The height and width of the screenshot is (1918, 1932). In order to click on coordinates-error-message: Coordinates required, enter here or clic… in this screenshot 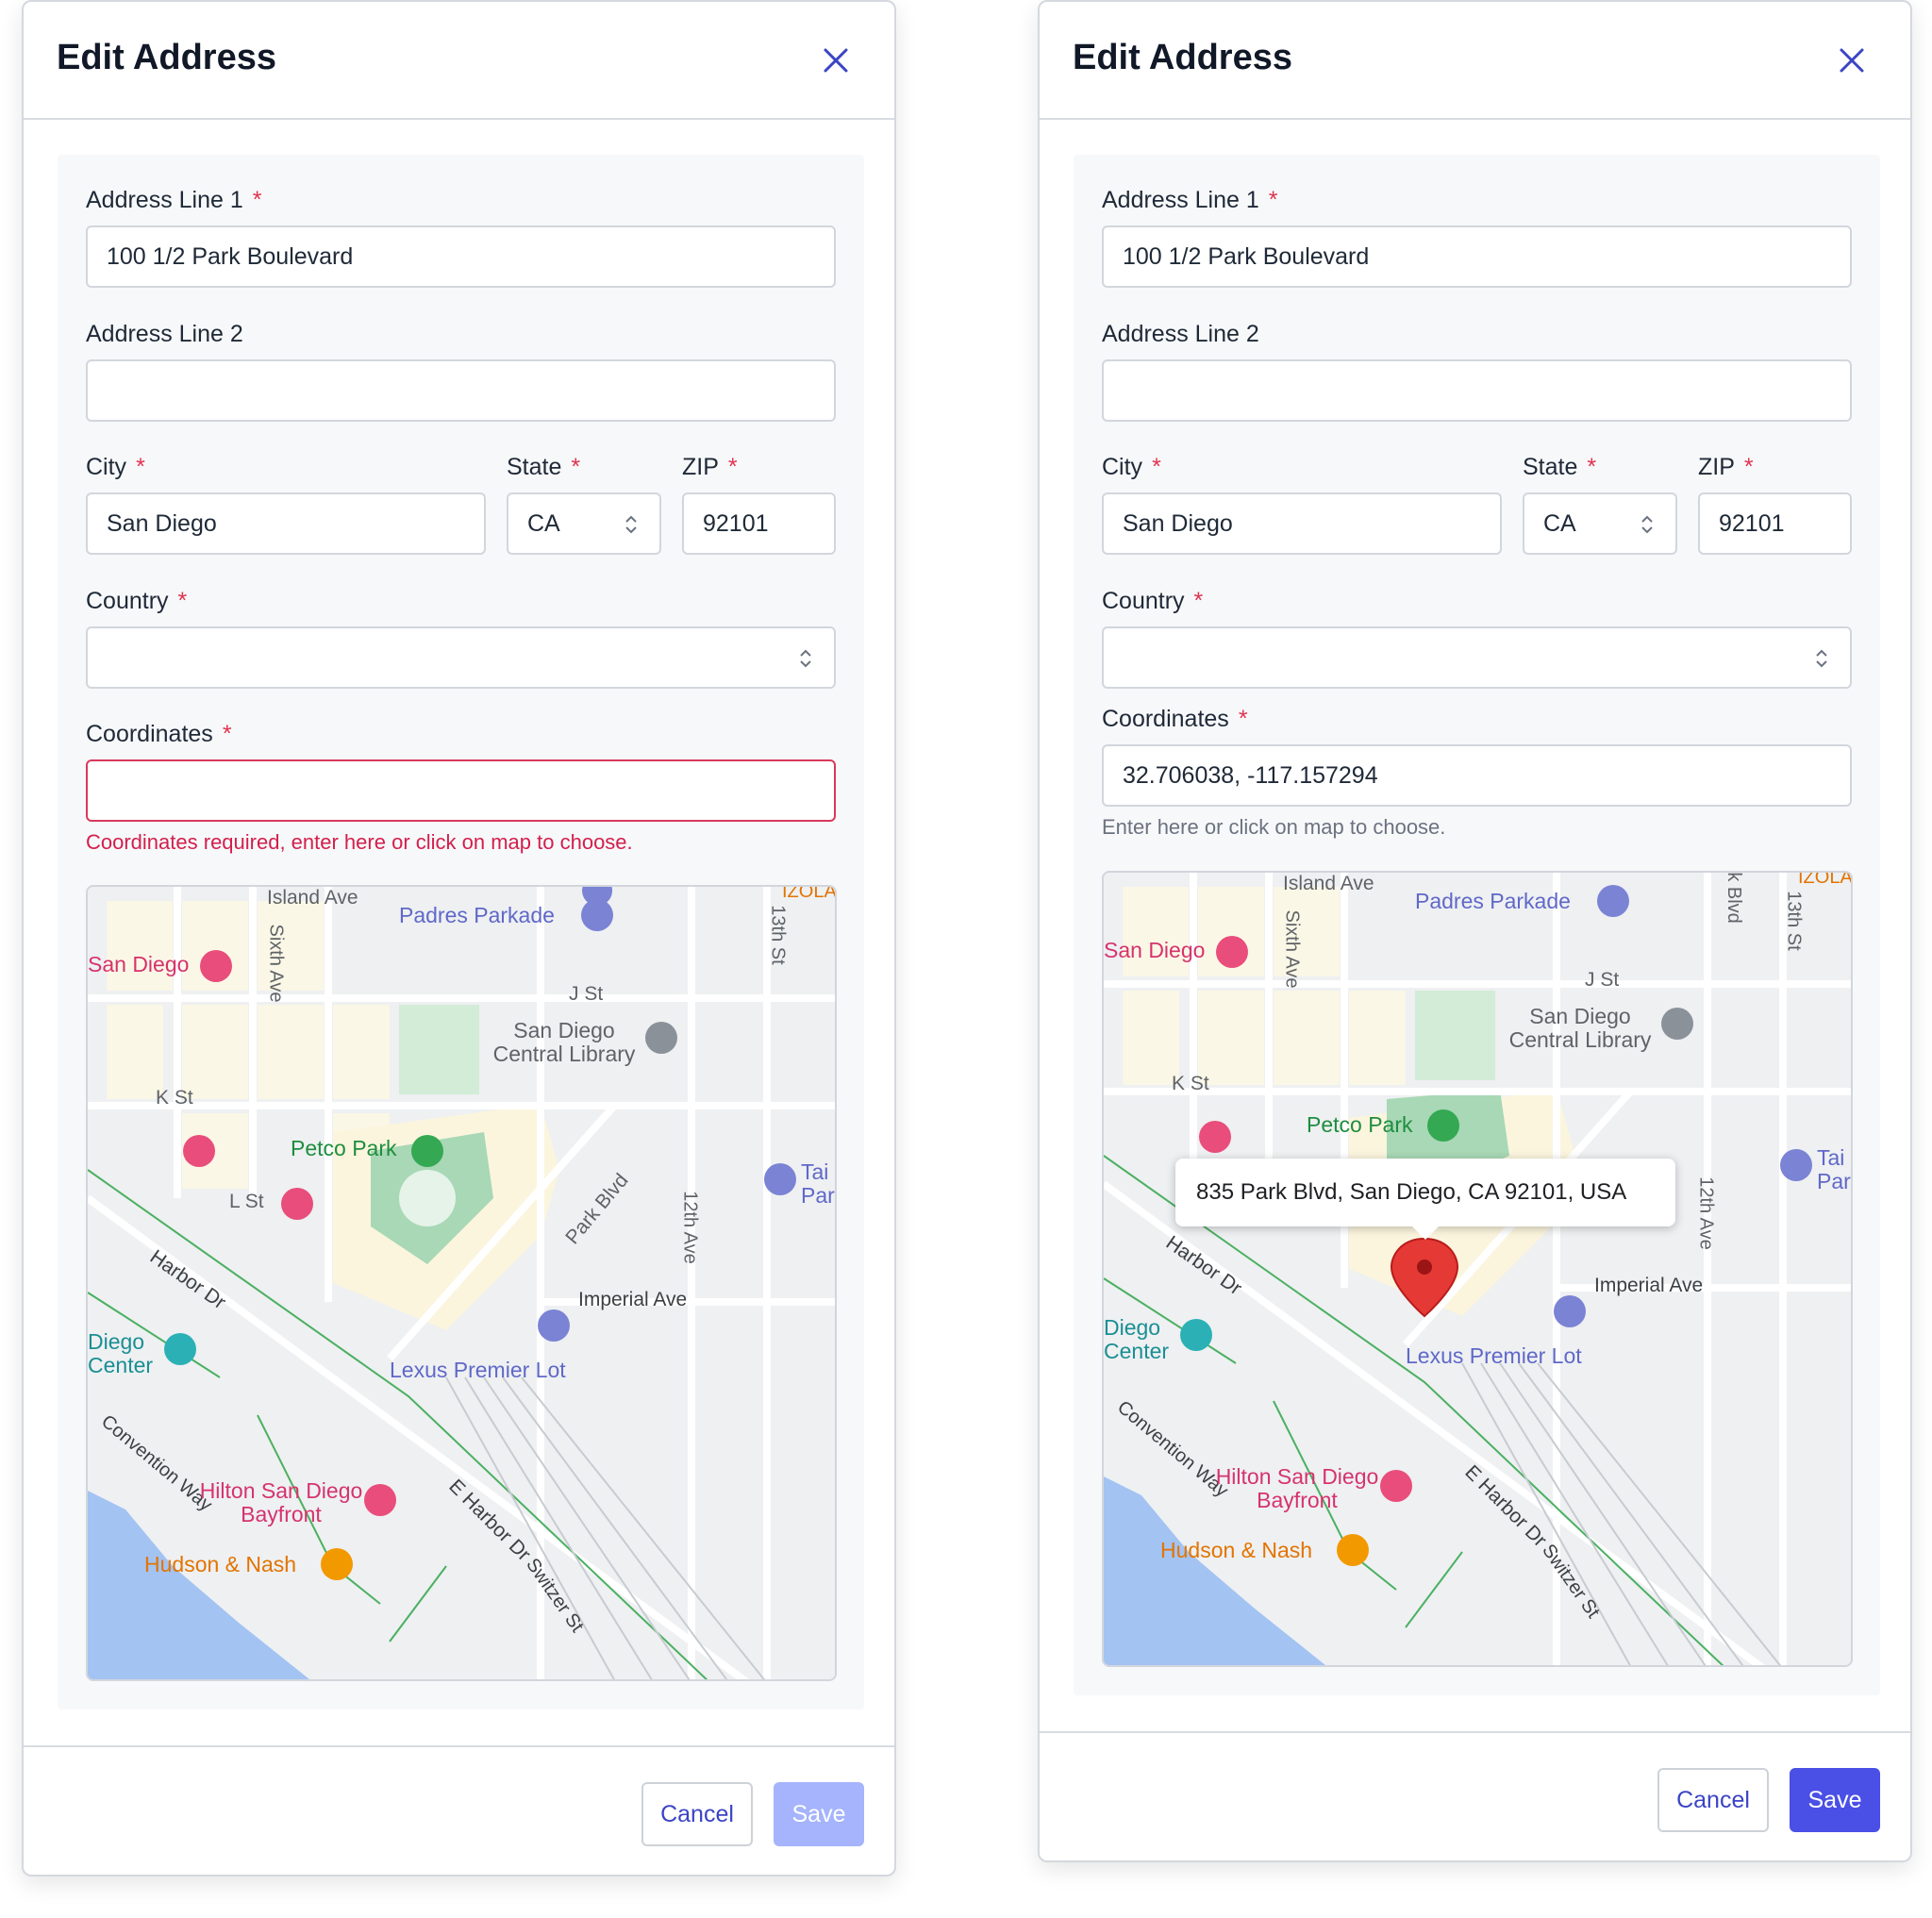, I will do `click(359, 842)`.